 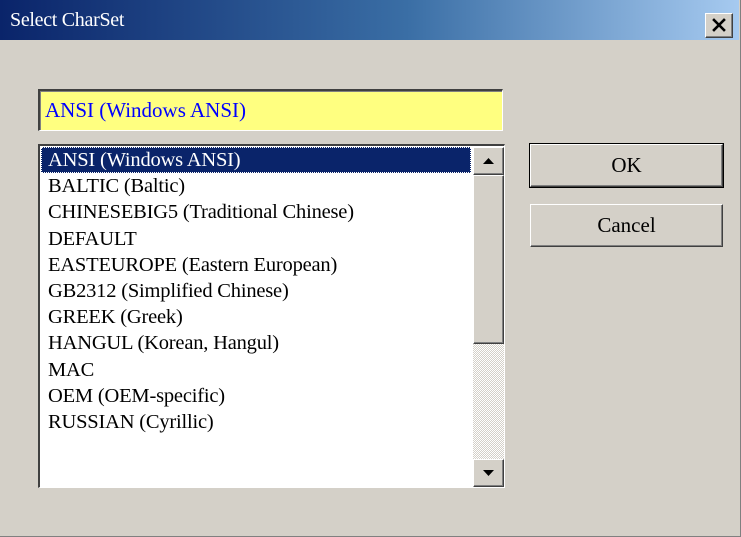 I want to click on close-icon, so click(x=719, y=25).